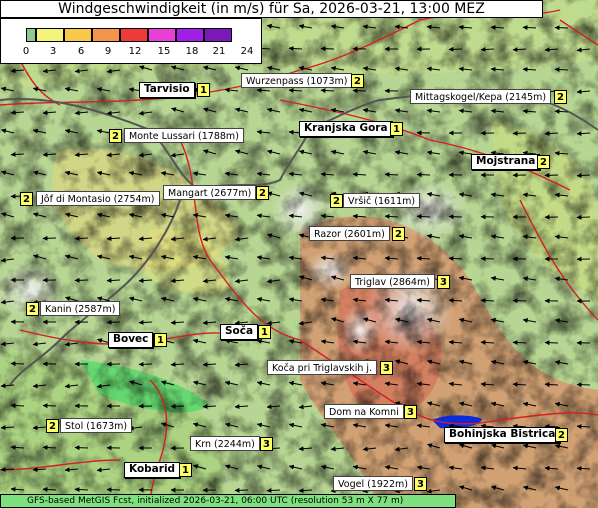 This screenshot has width=598, height=508. Describe the element at coordinates (26, 51) in the screenshot. I see `legend-tick-label: 0` at that location.